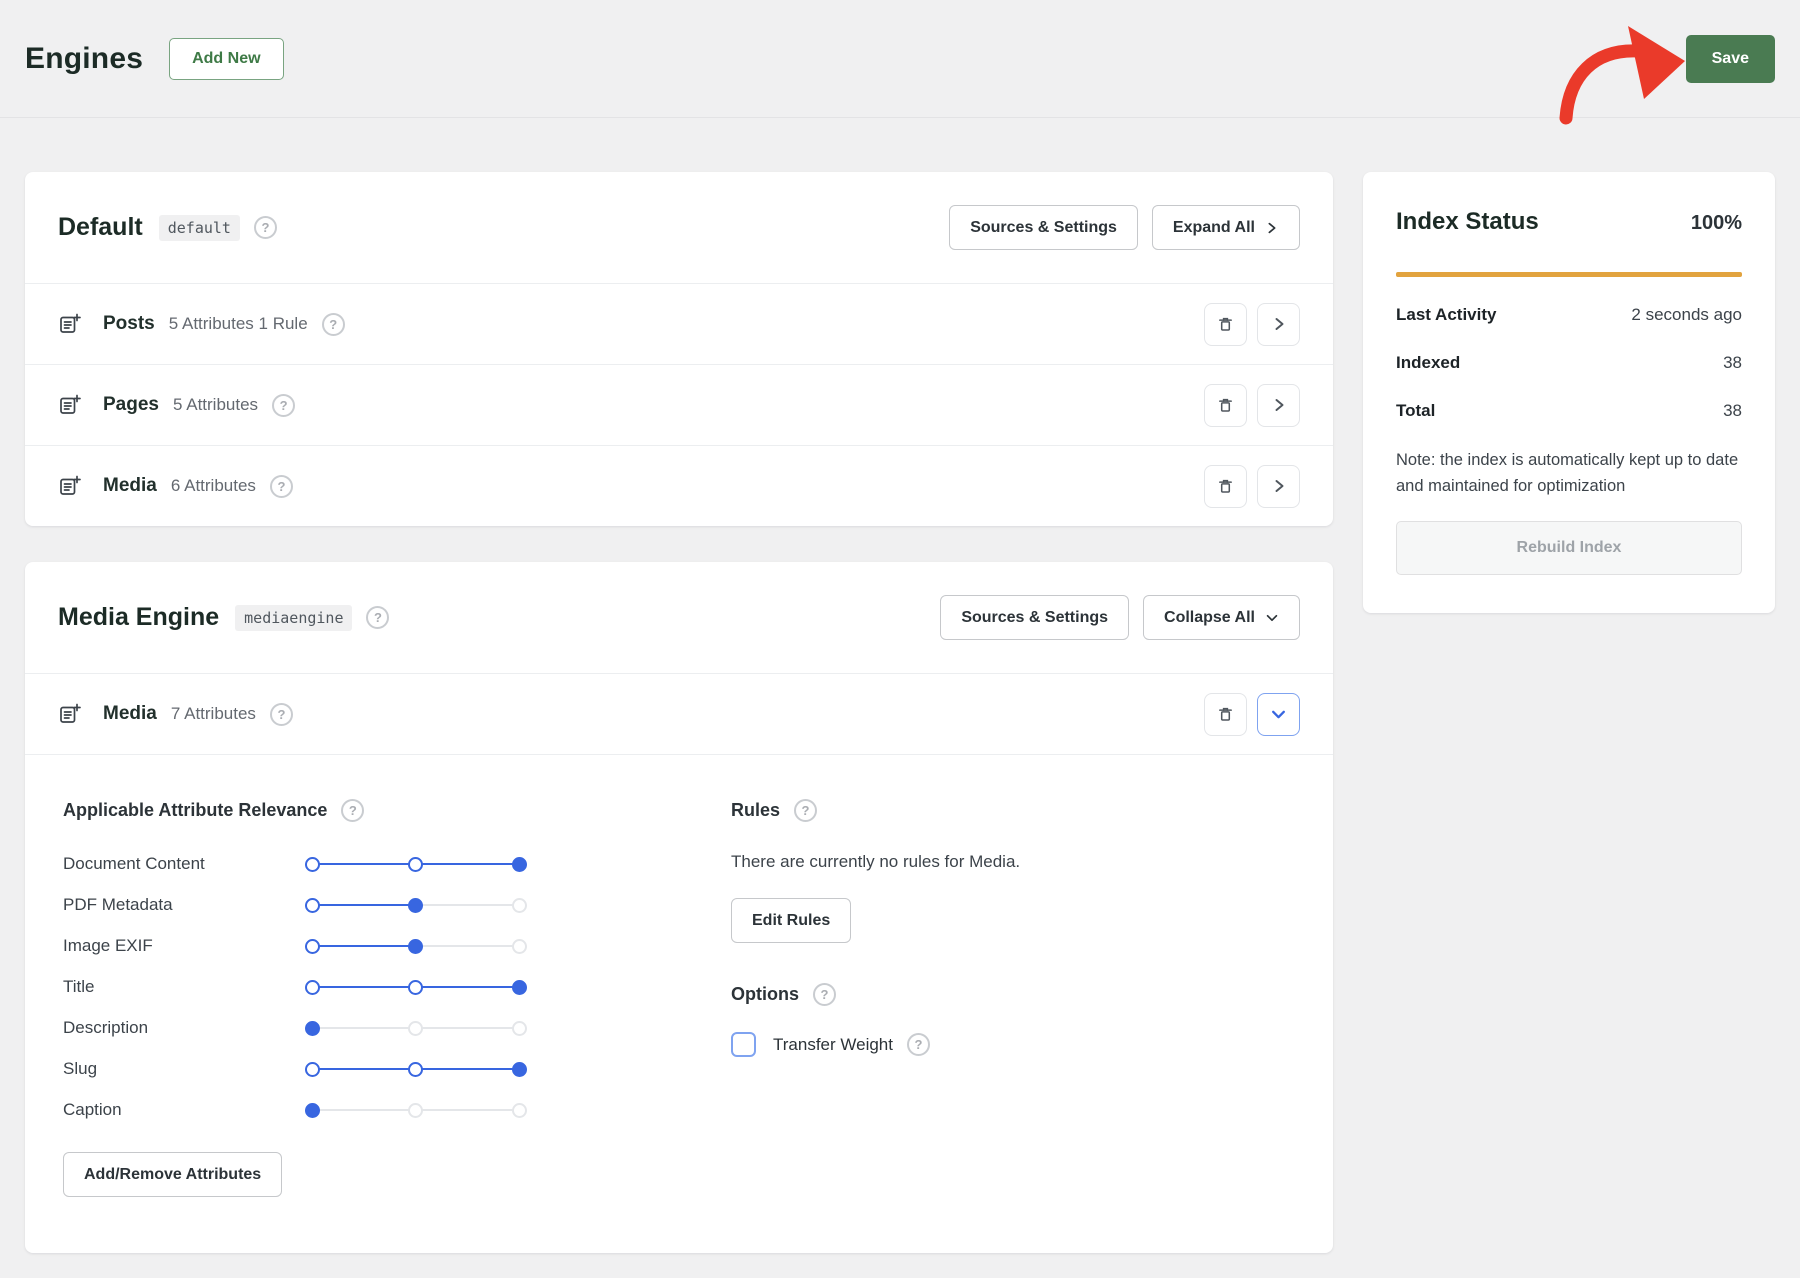  I want to click on collapse-source-button, so click(1278, 714).